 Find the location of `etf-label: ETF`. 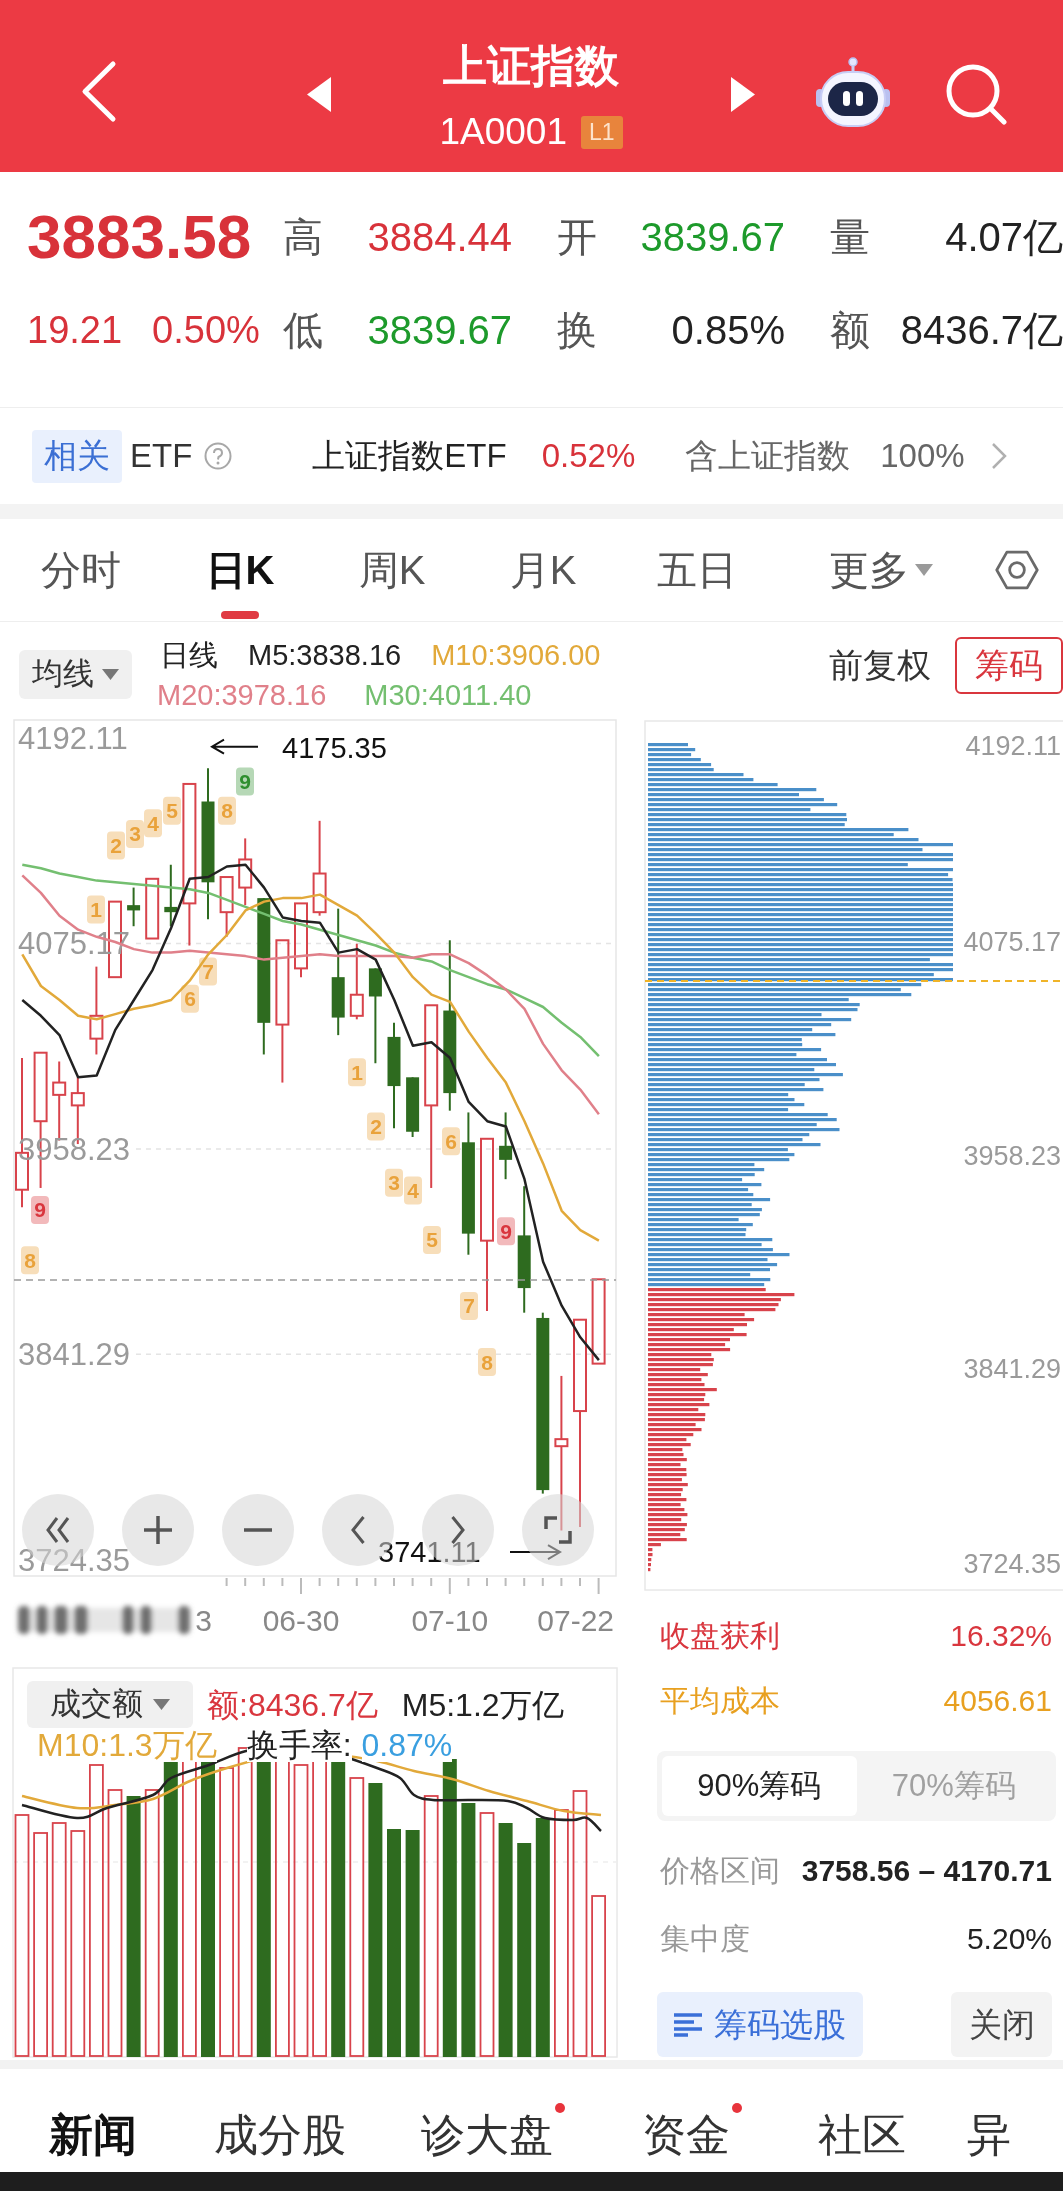

etf-label: ETF is located at coordinates (161, 456).